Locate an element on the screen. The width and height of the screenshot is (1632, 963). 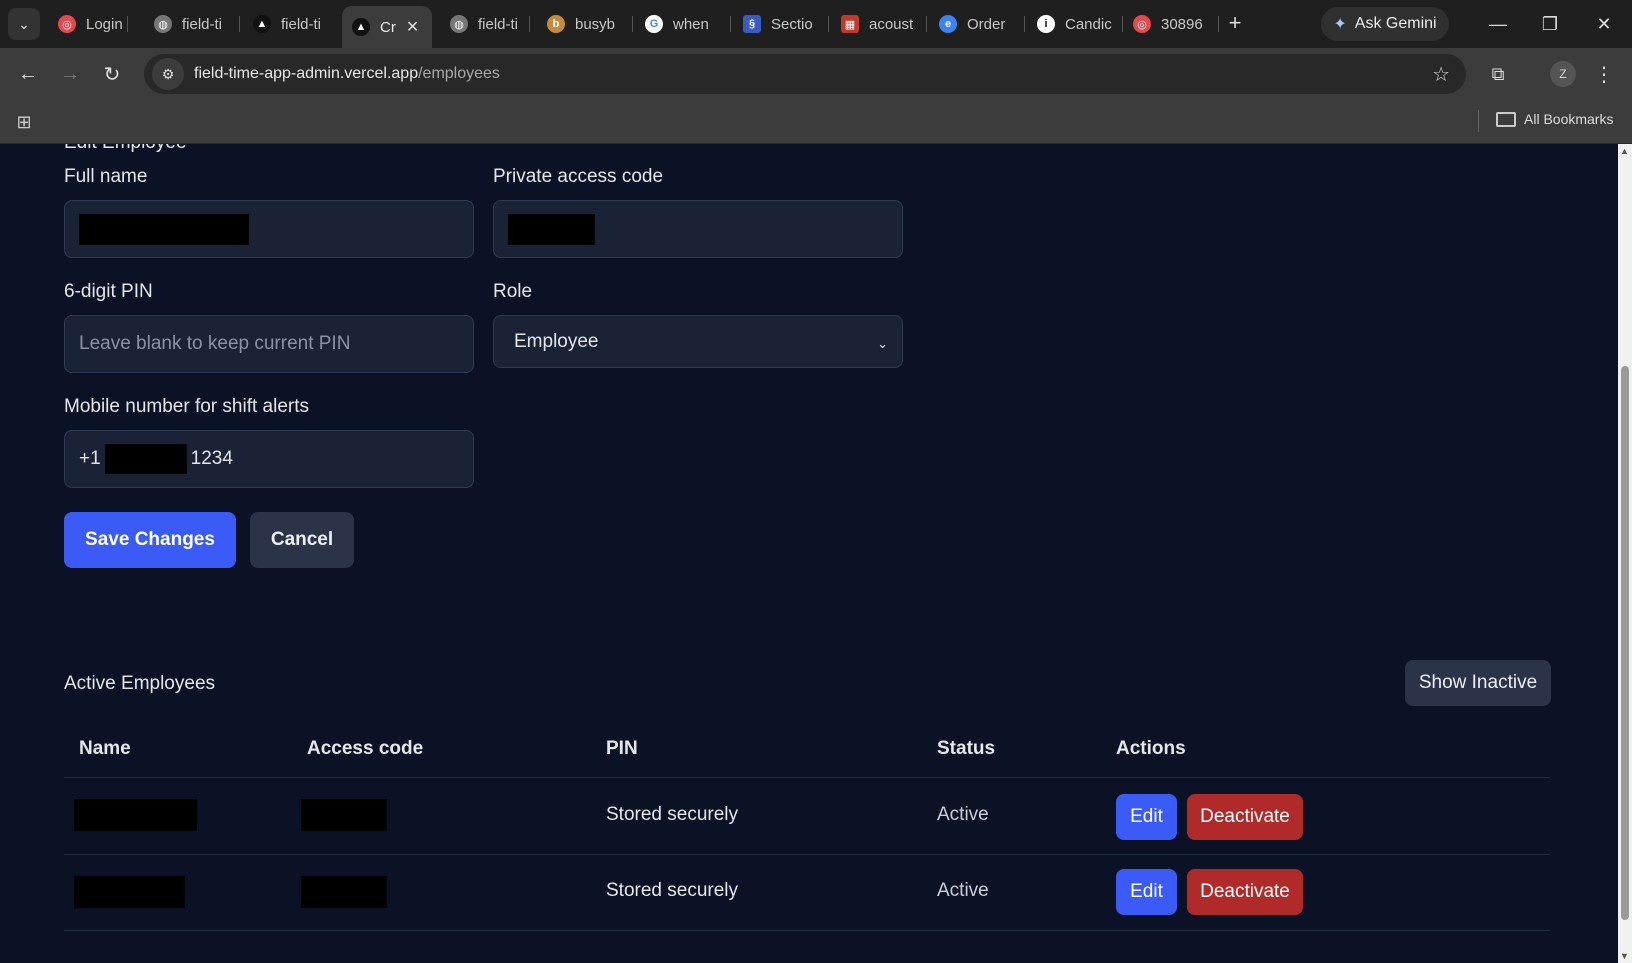
close-window-icon: ✕ is located at coordinates (1604, 24).